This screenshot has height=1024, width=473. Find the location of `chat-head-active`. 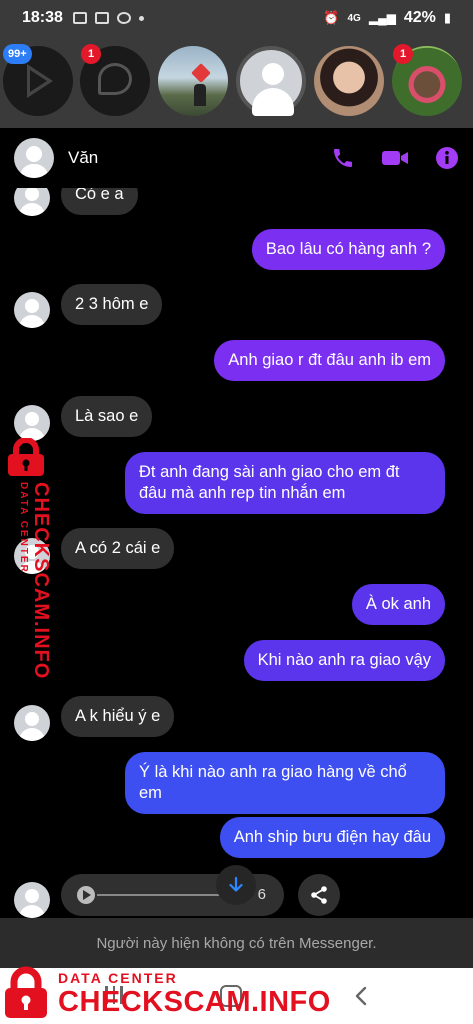

chat-head-active is located at coordinates (271, 81).